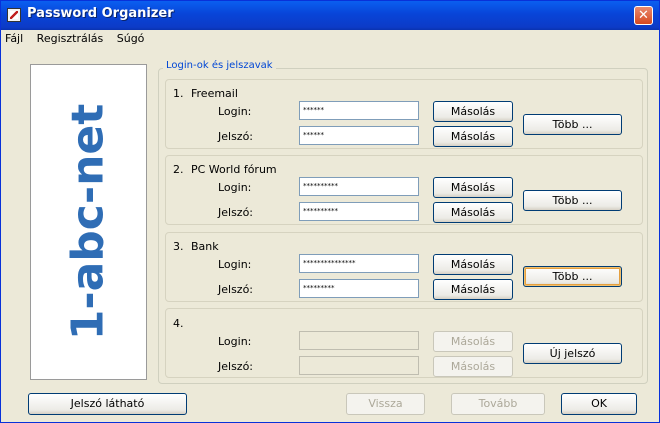 This screenshot has height=423, width=660. Describe the element at coordinates (214, 93) in the screenshot. I see `entry-service: Freemail` at that location.